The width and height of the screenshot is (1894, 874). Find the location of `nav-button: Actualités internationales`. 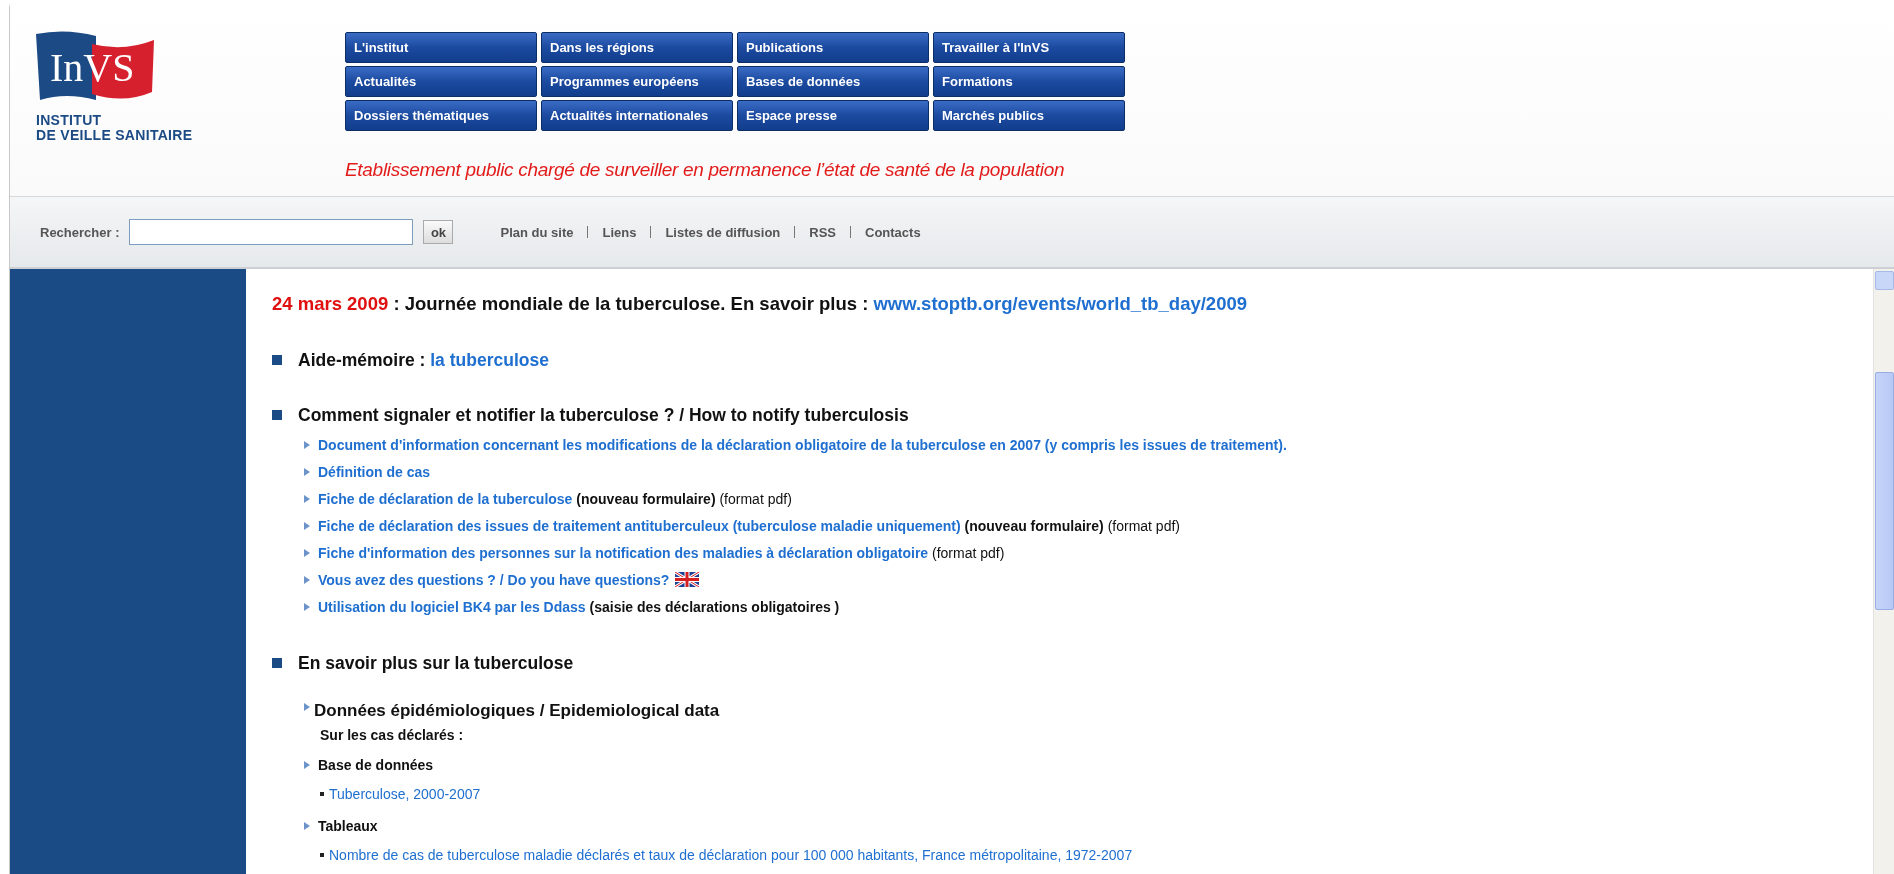

nav-button: Actualités internationales is located at coordinates (637, 115).